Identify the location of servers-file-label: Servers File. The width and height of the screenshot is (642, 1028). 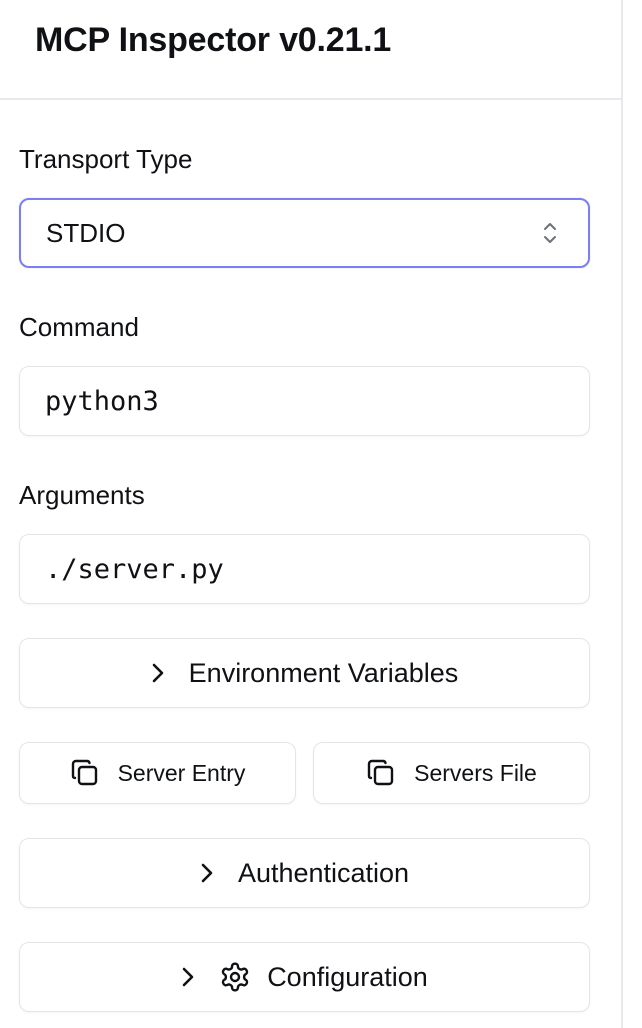
(475, 772).